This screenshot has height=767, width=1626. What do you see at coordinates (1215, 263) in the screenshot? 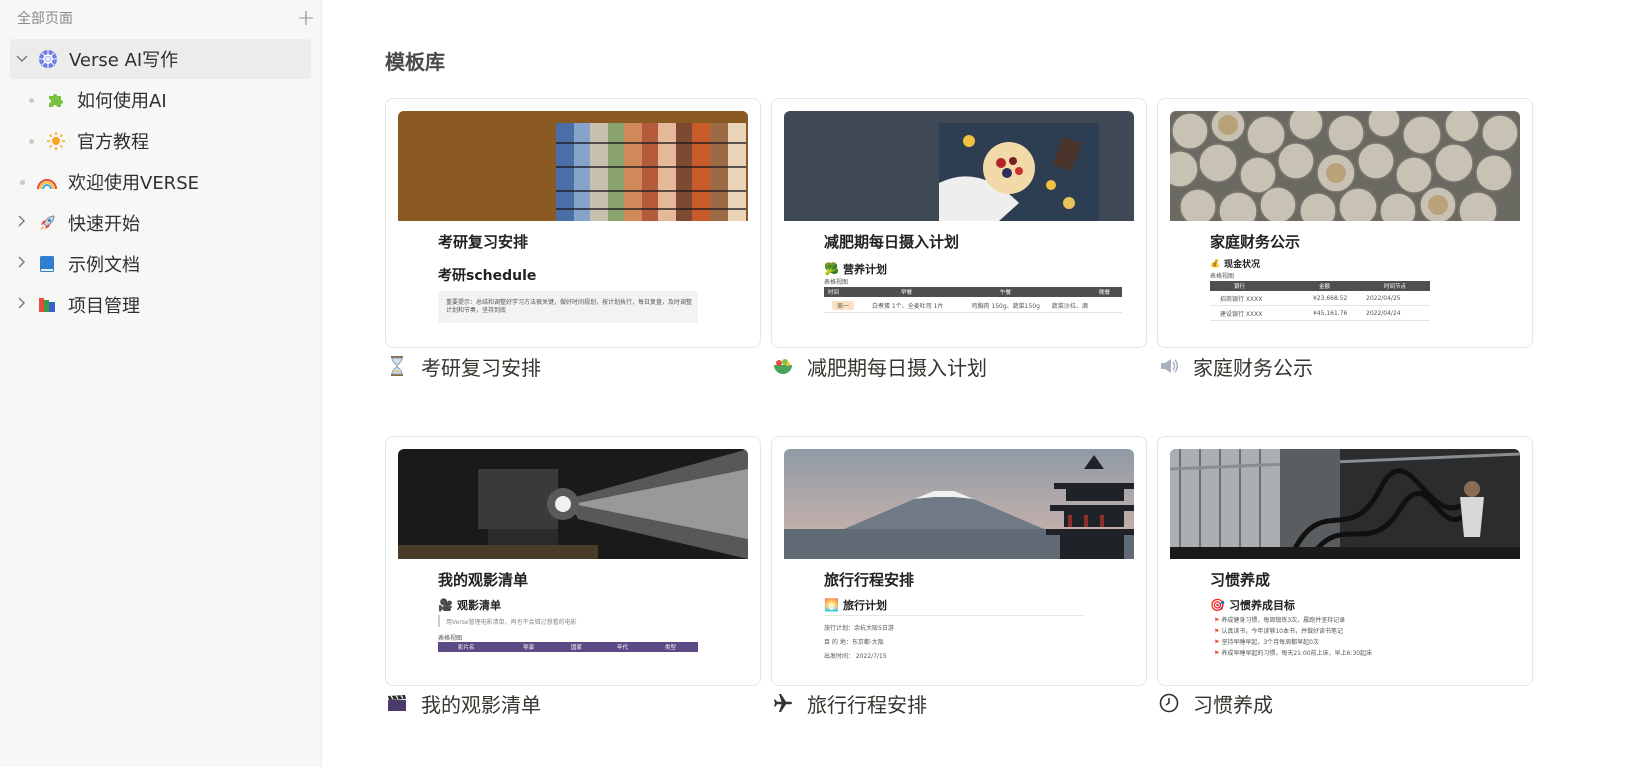
I see `moneybag-icon: 💰` at bounding box center [1215, 263].